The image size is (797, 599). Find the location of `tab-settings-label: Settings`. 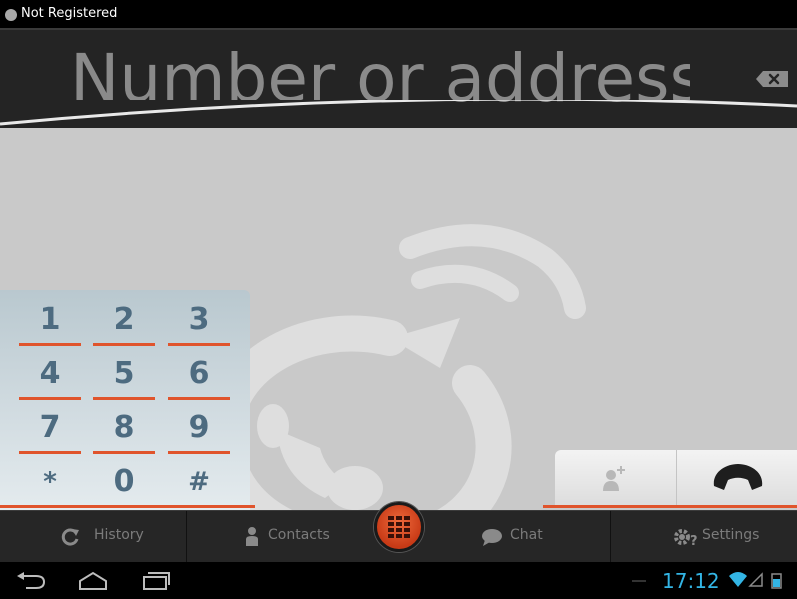

tab-settings-label: Settings is located at coordinates (731, 535).